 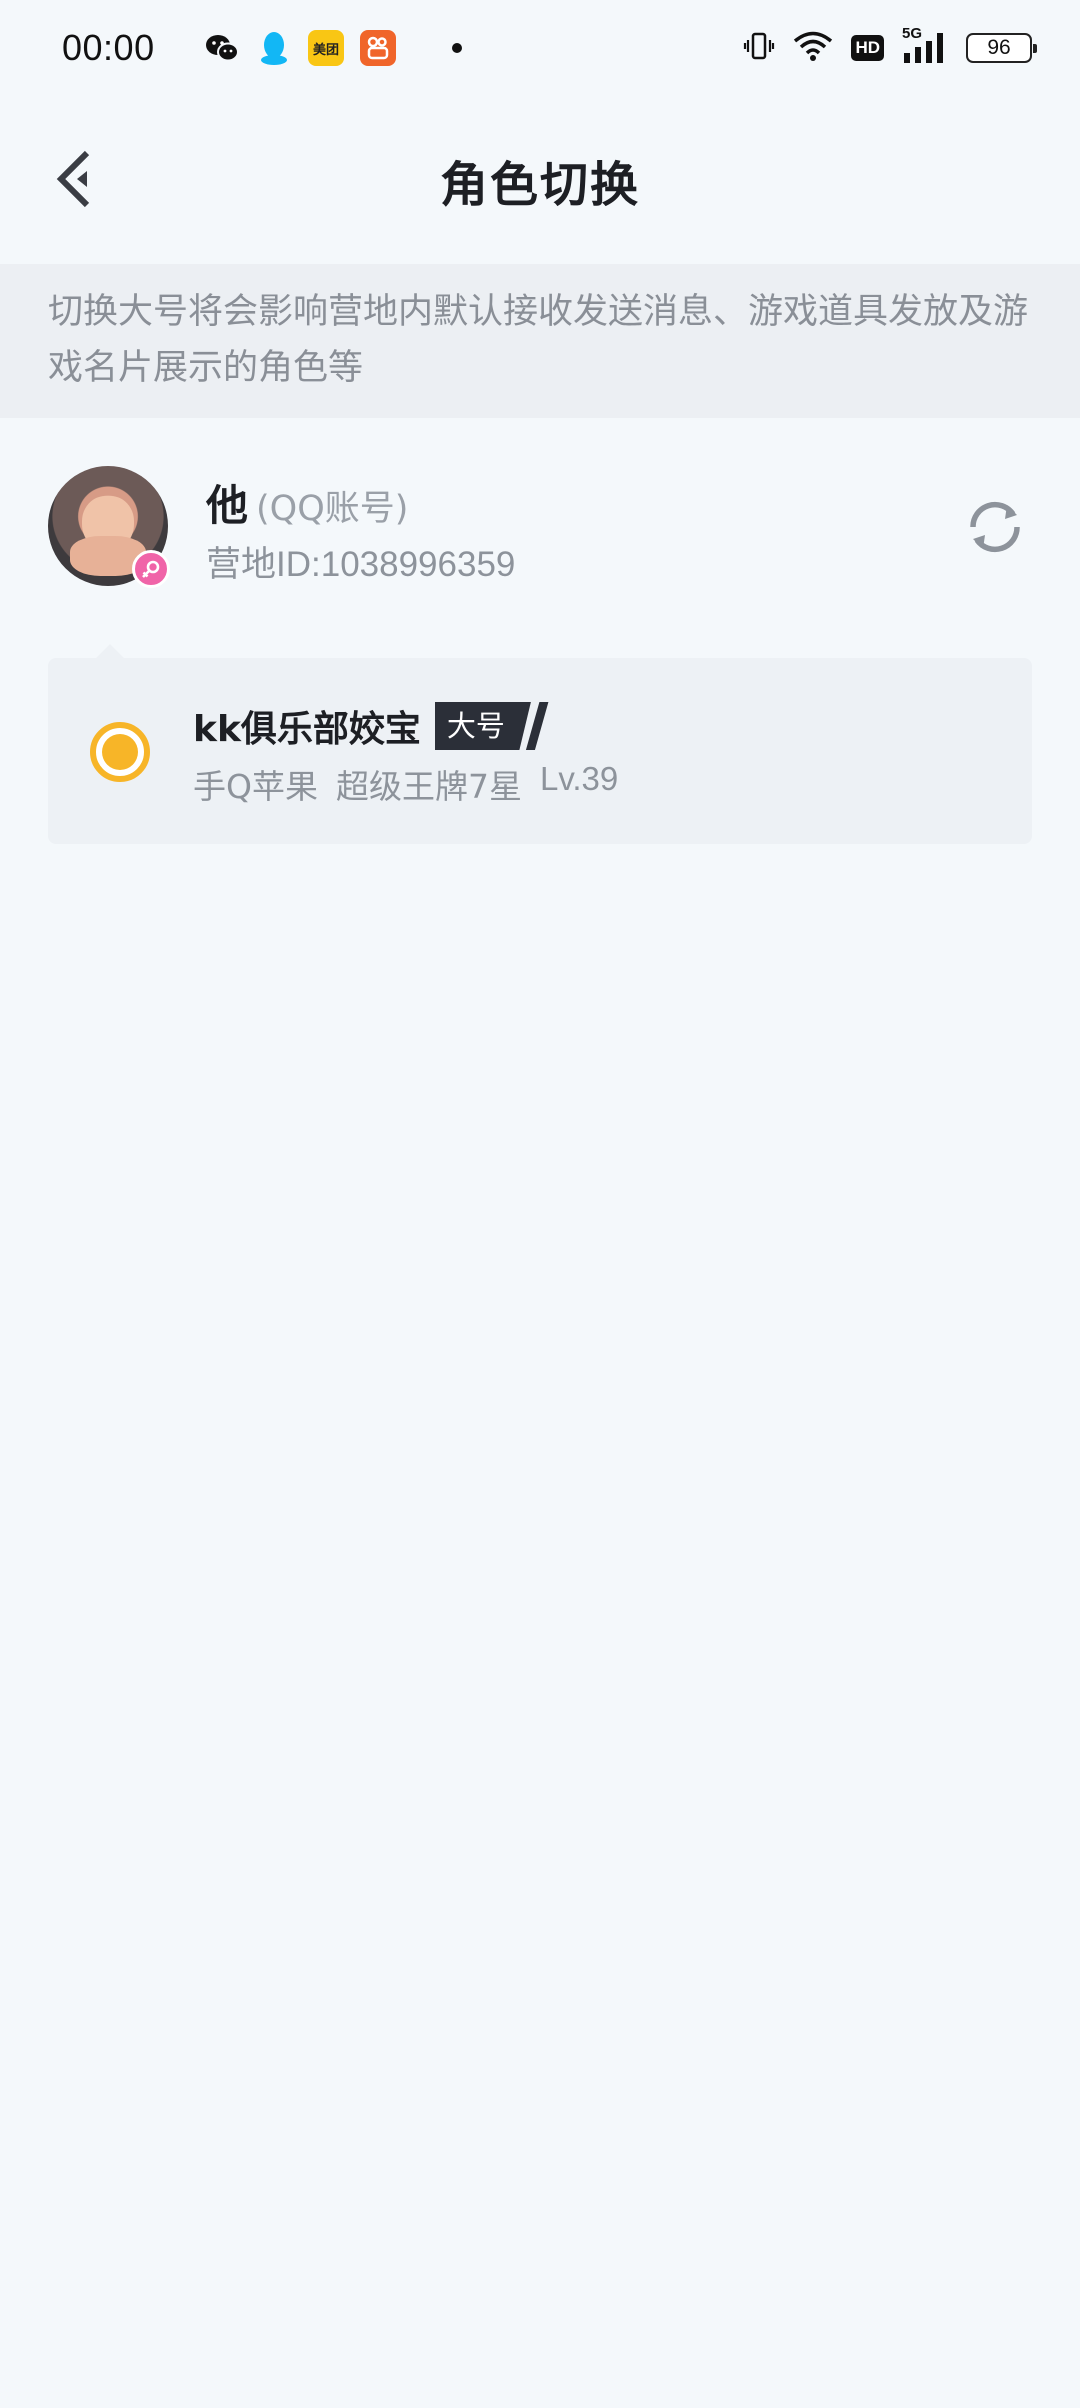 I want to click on avatar, so click(x=109, y=527).